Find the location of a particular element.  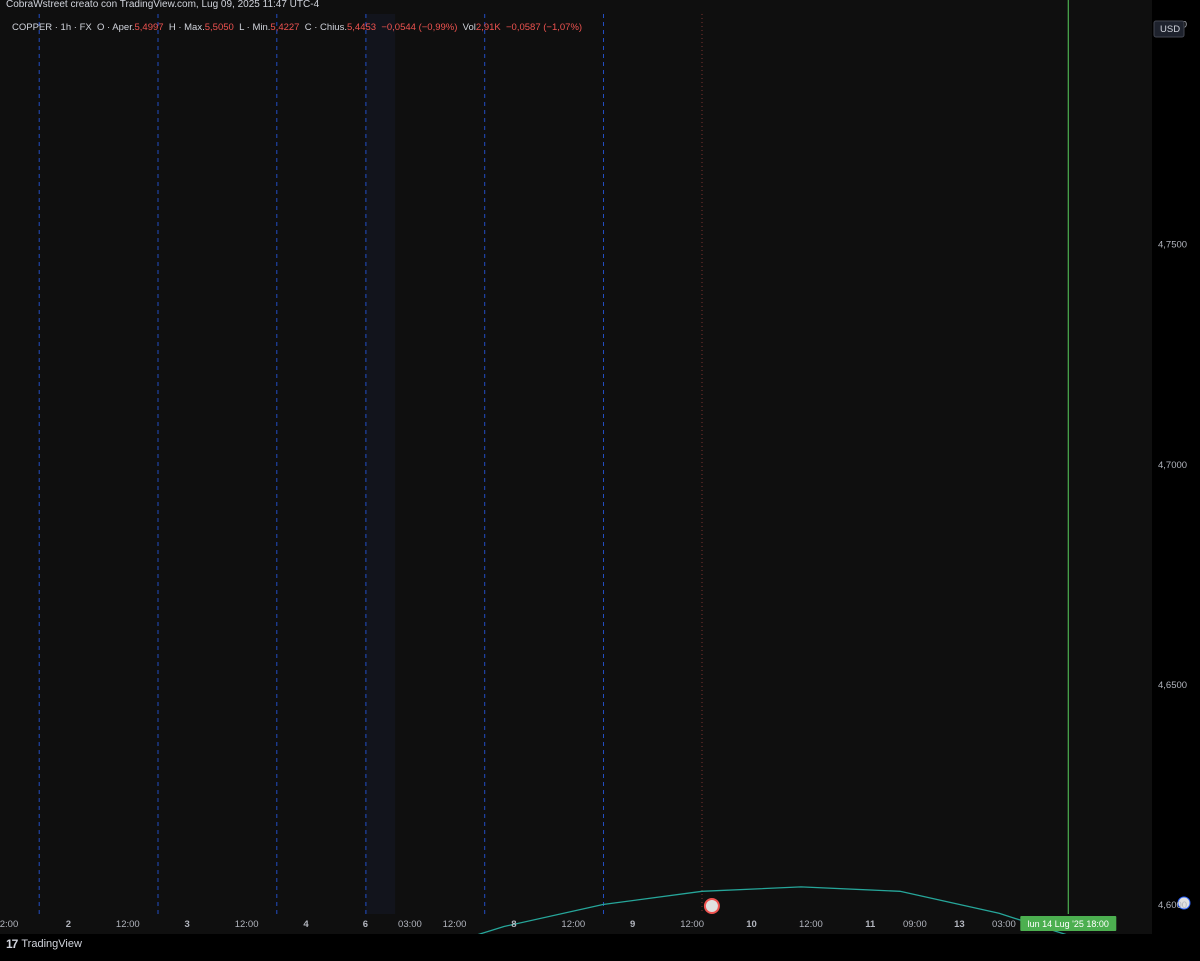

time-tick-label: 8 is located at coordinates (513, 924).